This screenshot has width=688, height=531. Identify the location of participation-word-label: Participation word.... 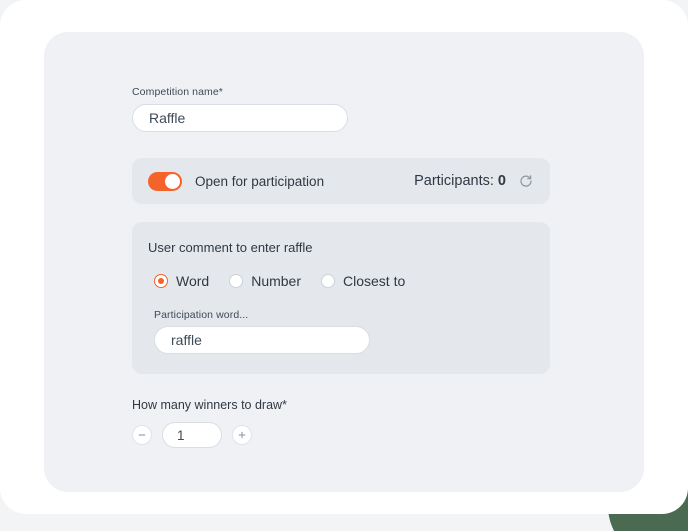
(201, 315).